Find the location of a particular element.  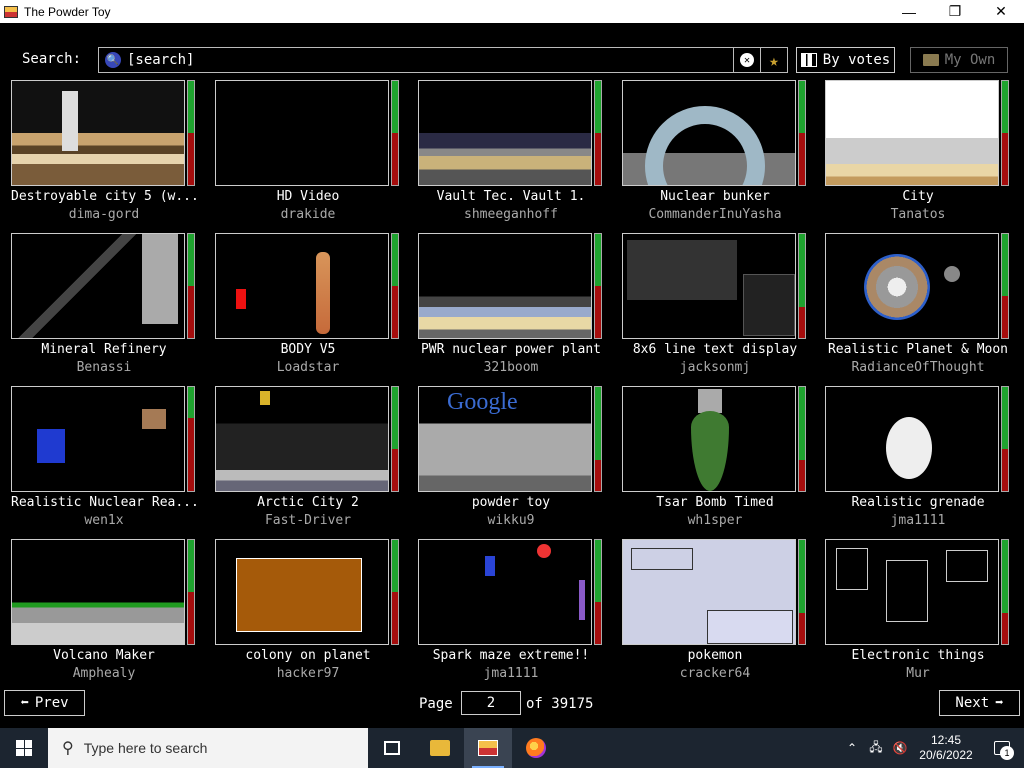

search-input is located at coordinates (430, 60).